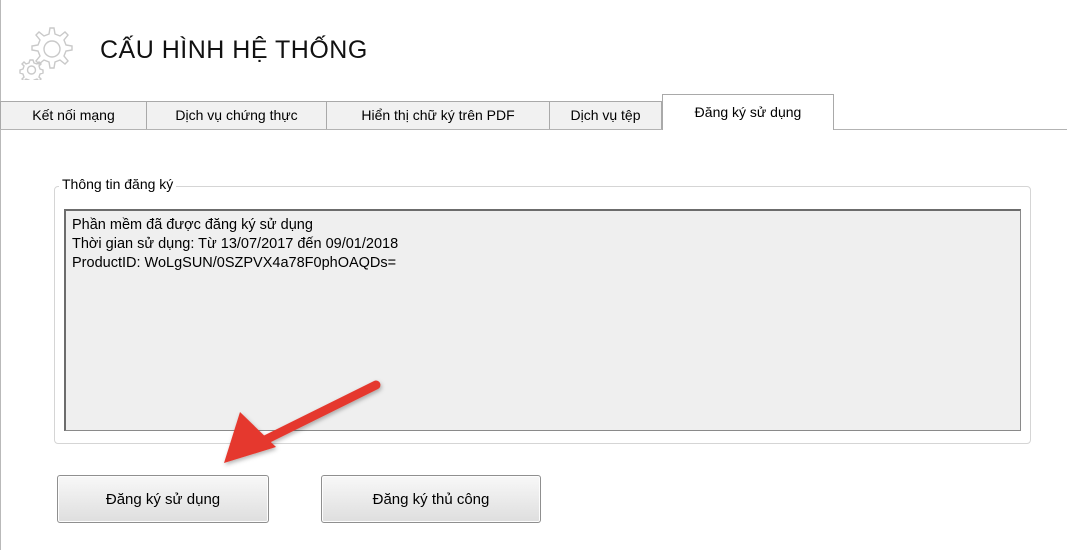  What do you see at coordinates (192, 225) in the screenshot?
I see `registration-status-line: Phần mềm đã được đăng ký sử dụng` at bounding box center [192, 225].